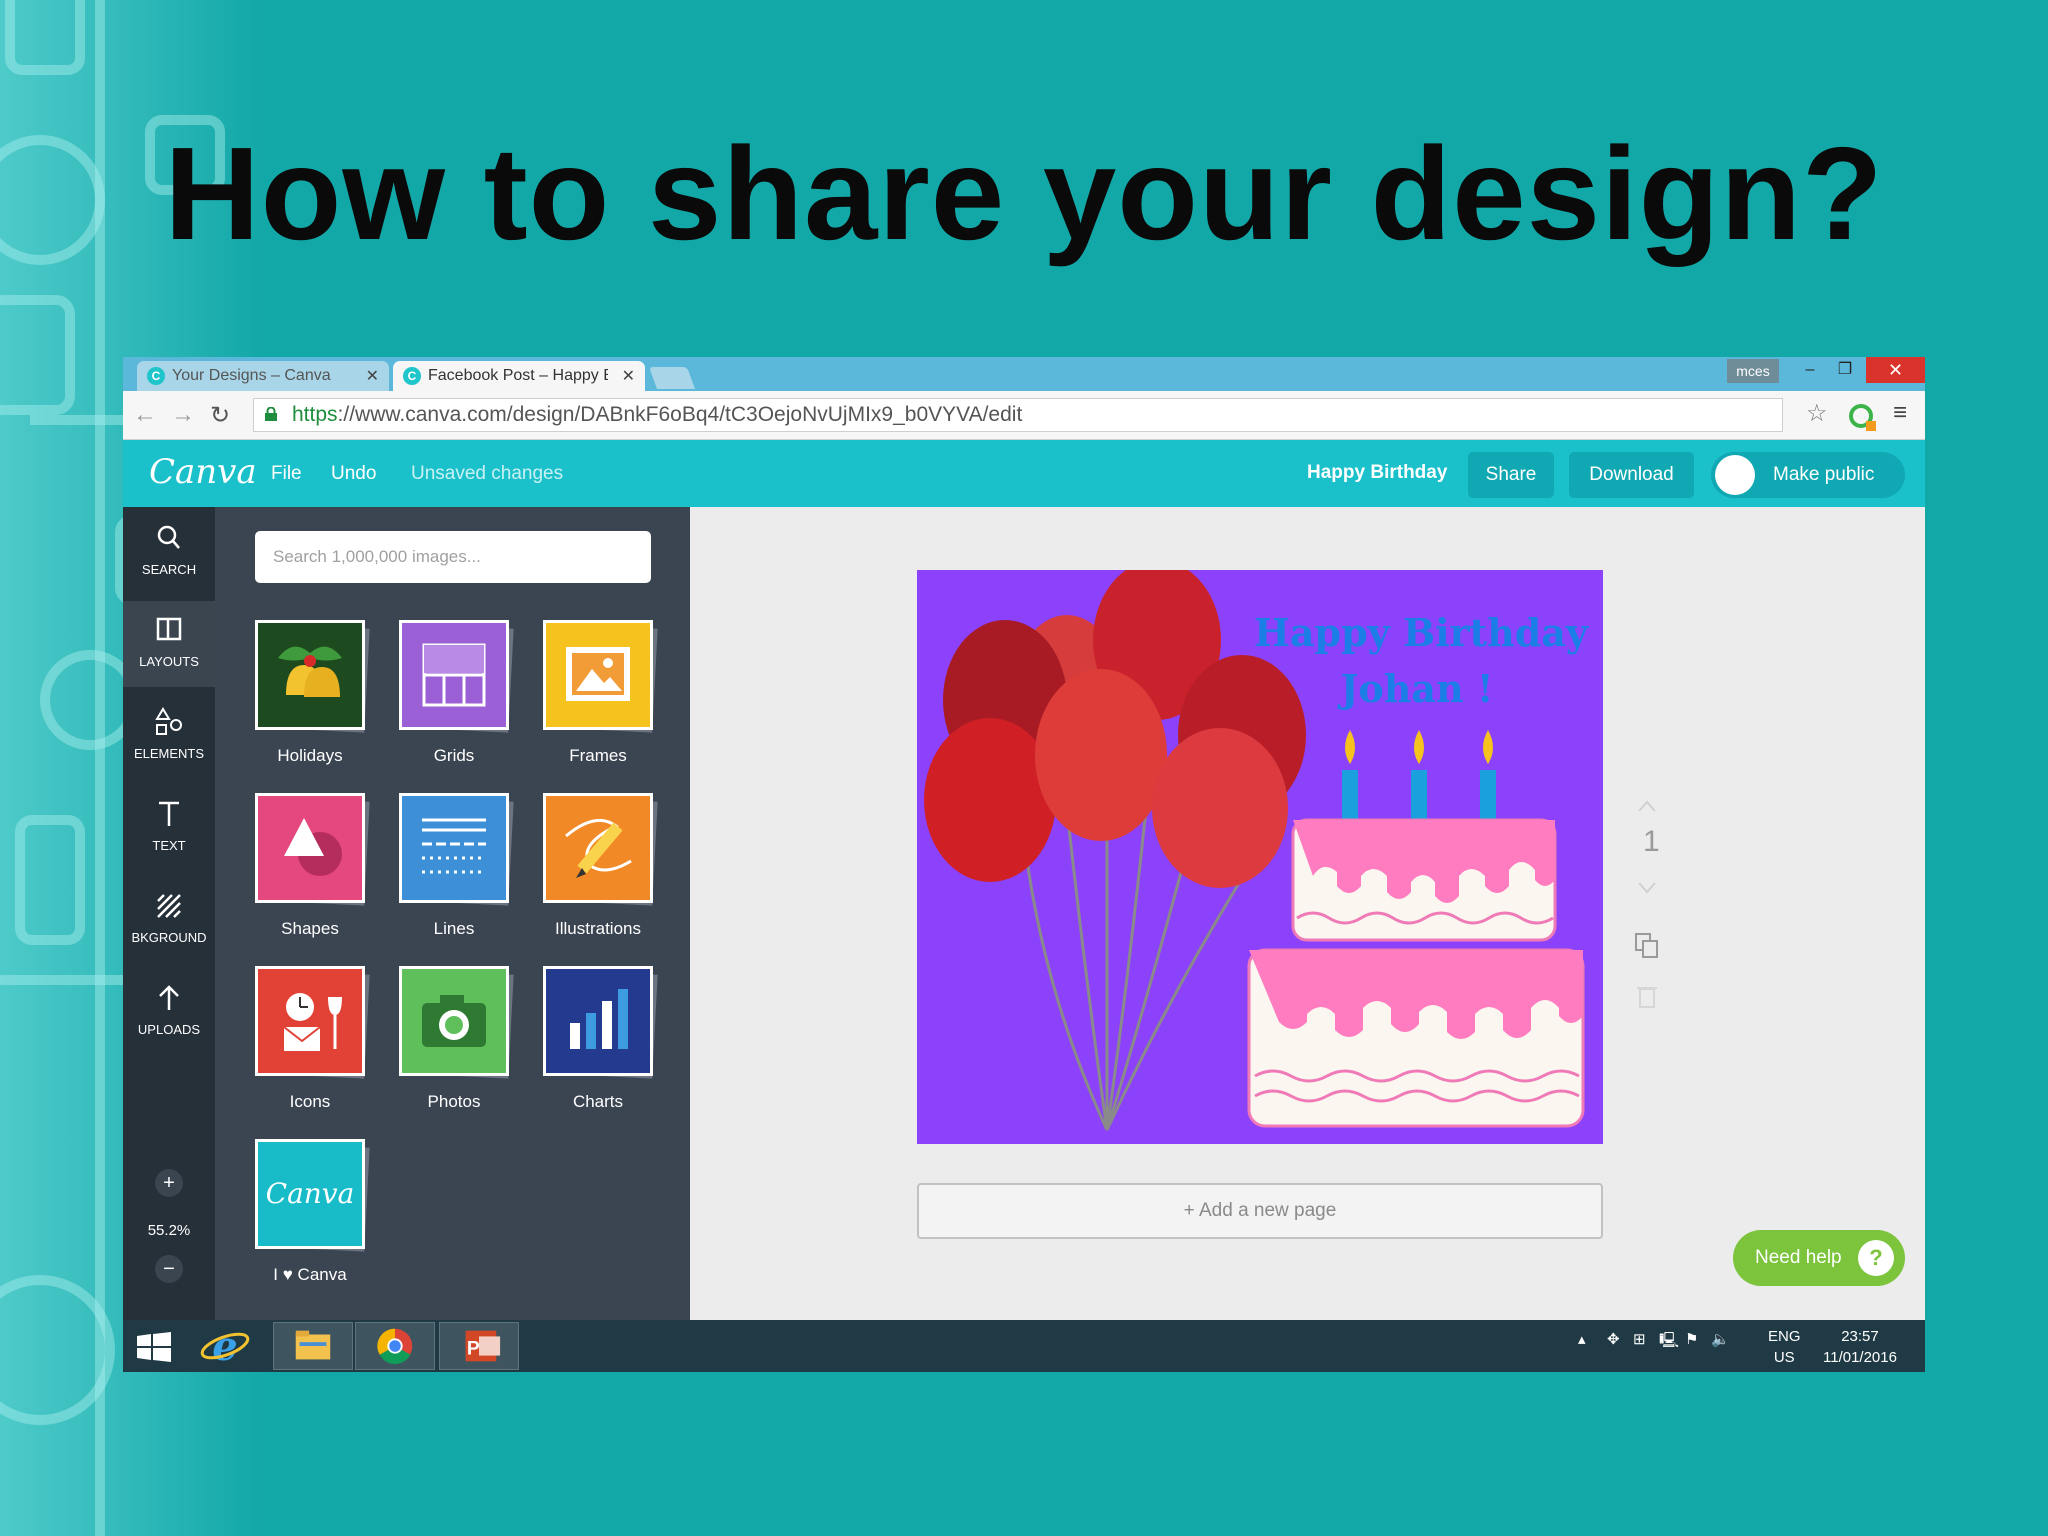  Describe the element at coordinates (395, 1346) in the screenshot. I see `chrome-icon` at that location.